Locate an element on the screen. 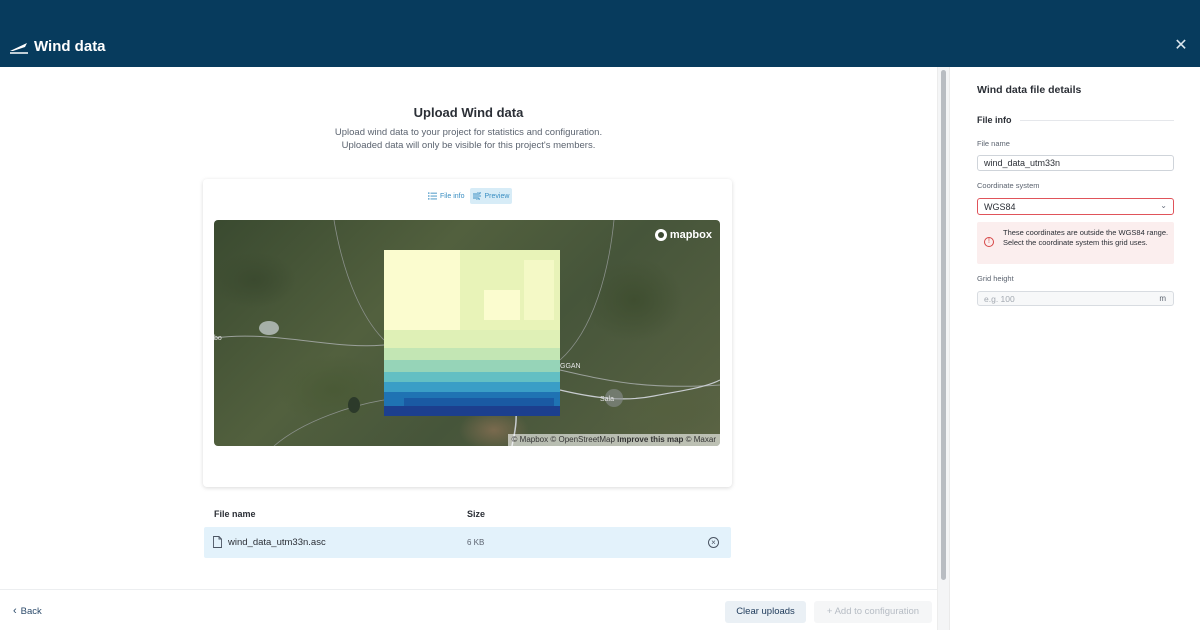  list-icon is located at coordinates (432, 196).